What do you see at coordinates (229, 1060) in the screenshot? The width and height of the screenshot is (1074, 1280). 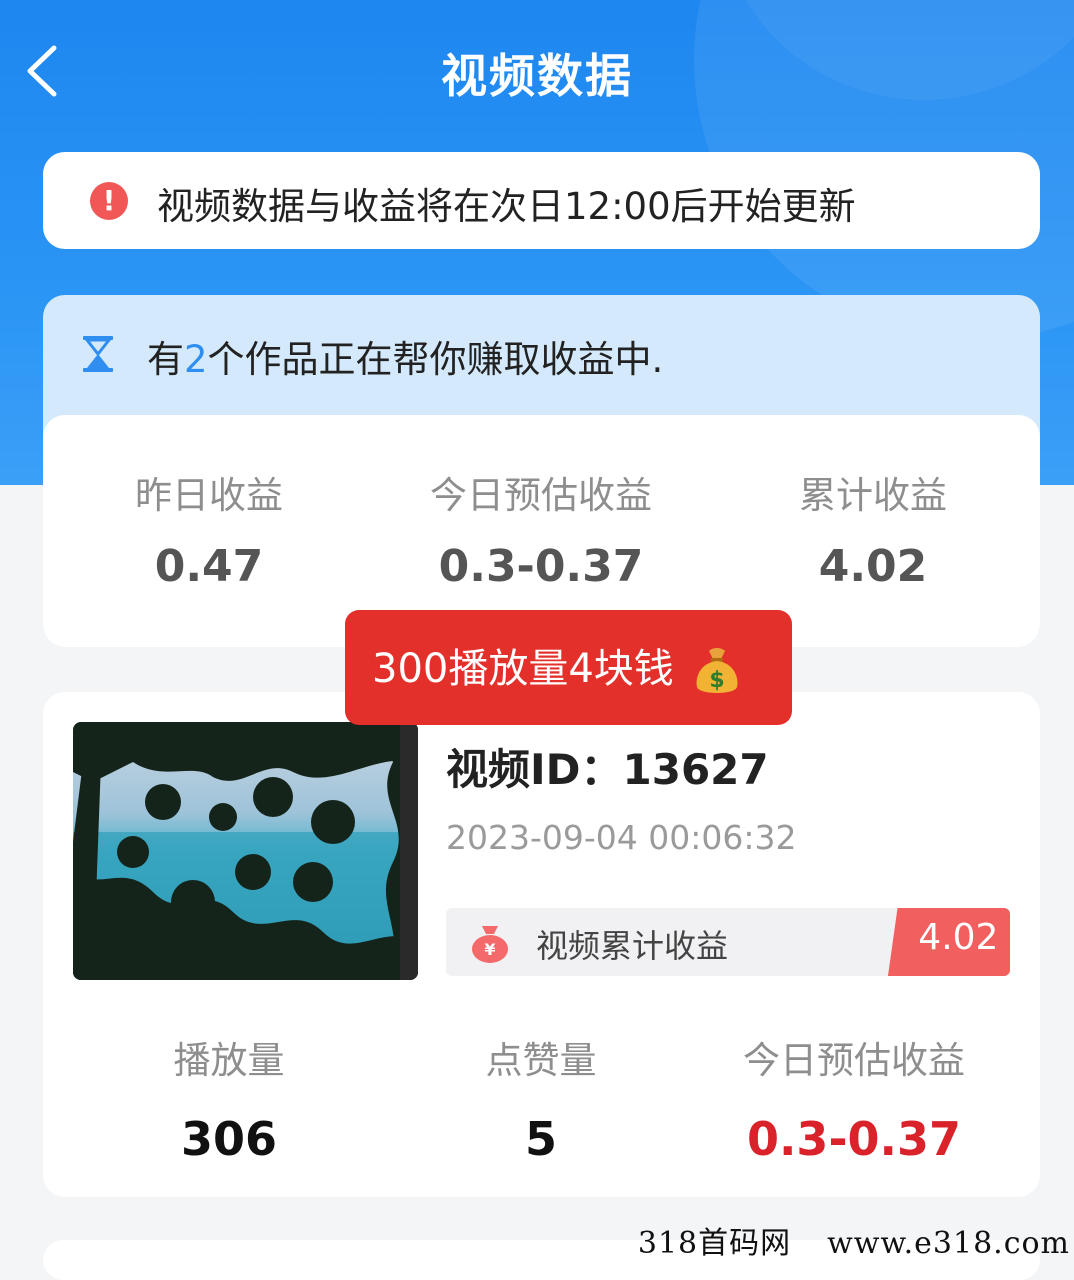 I see `stat-label: 播放量` at bounding box center [229, 1060].